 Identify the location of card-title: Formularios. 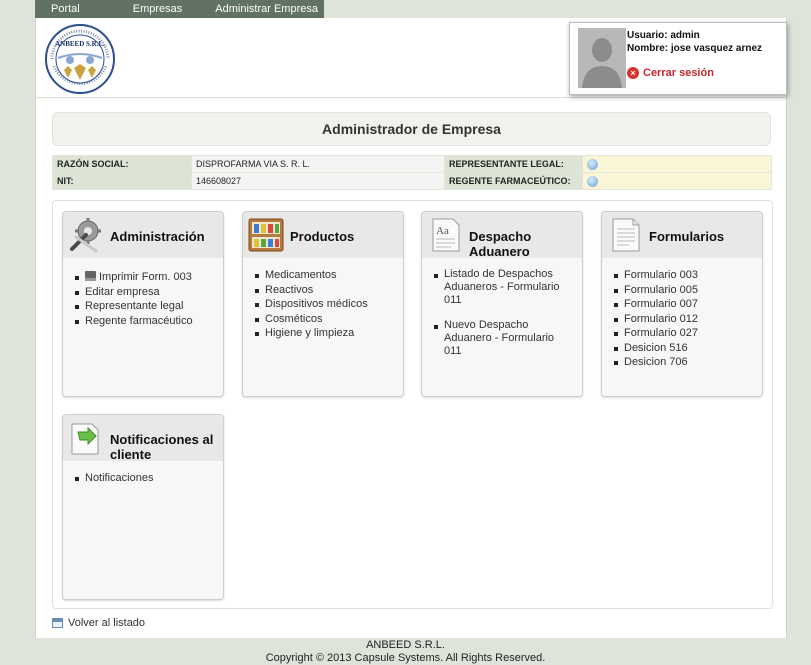
(687, 236).